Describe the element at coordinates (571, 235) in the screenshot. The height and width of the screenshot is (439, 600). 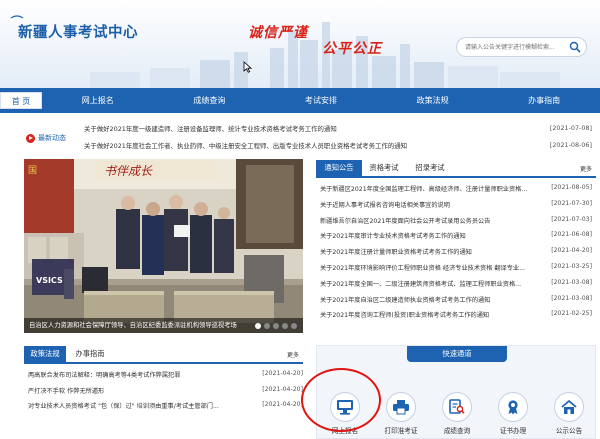
I see `notice-date: [2021-06-08]` at that location.